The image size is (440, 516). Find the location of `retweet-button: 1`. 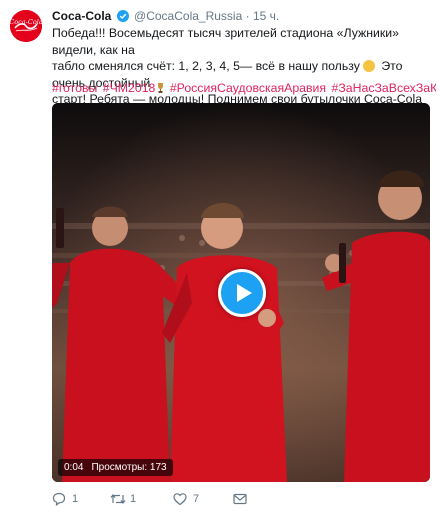

retweet-button: 1 is located at coordinates (130, 499).